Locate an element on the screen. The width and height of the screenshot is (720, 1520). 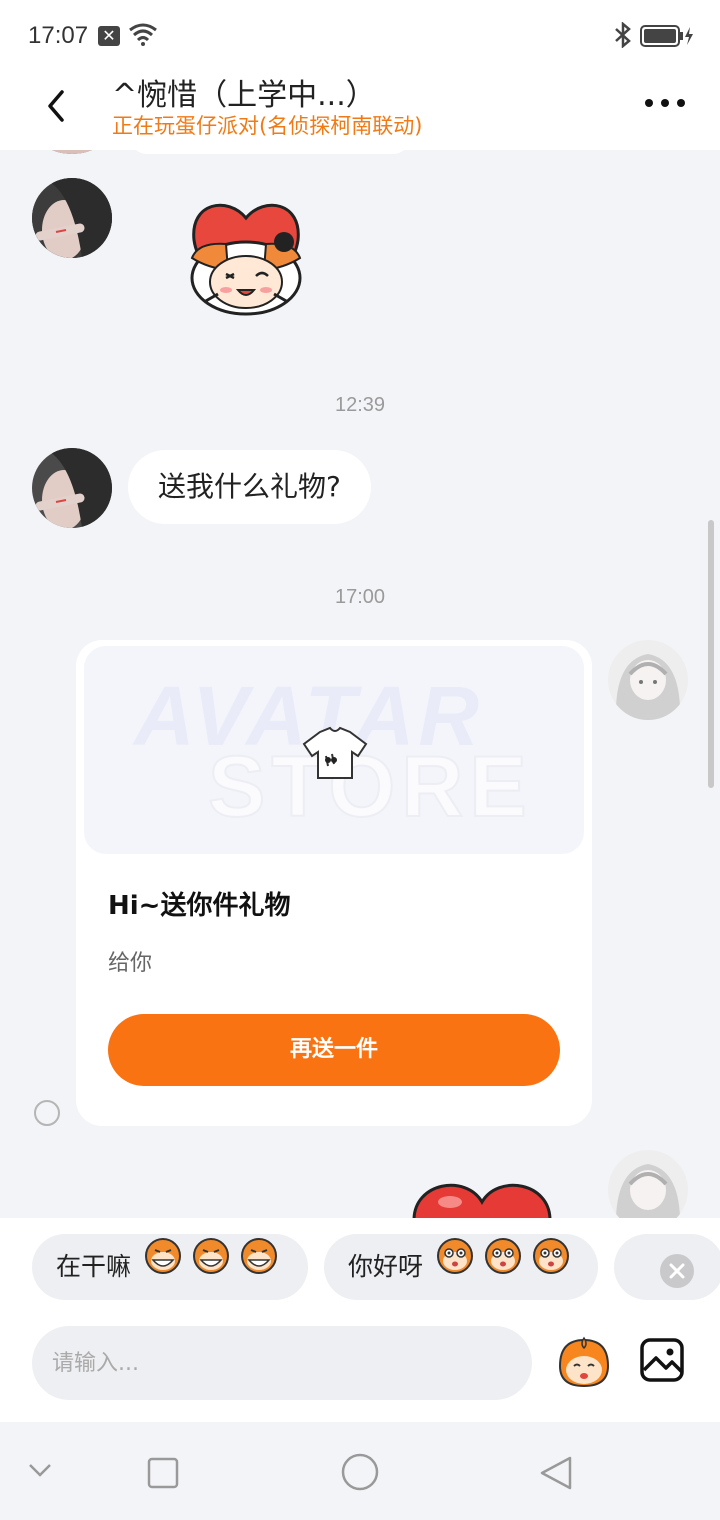
previous-message-edge is located at coordinates (270, 152).